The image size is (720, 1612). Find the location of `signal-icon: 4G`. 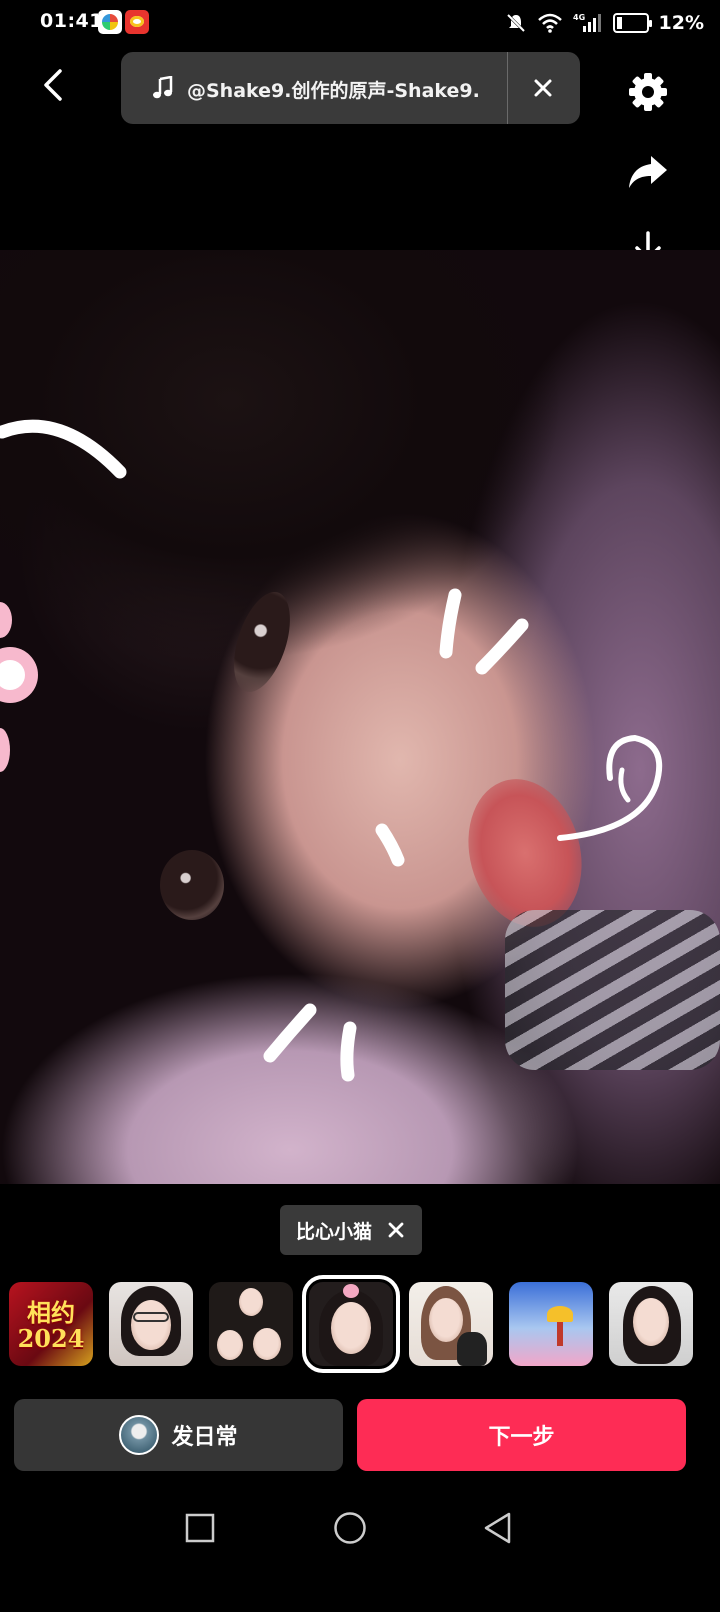

signal-icon: 4G is located at coordinates (587, 22).